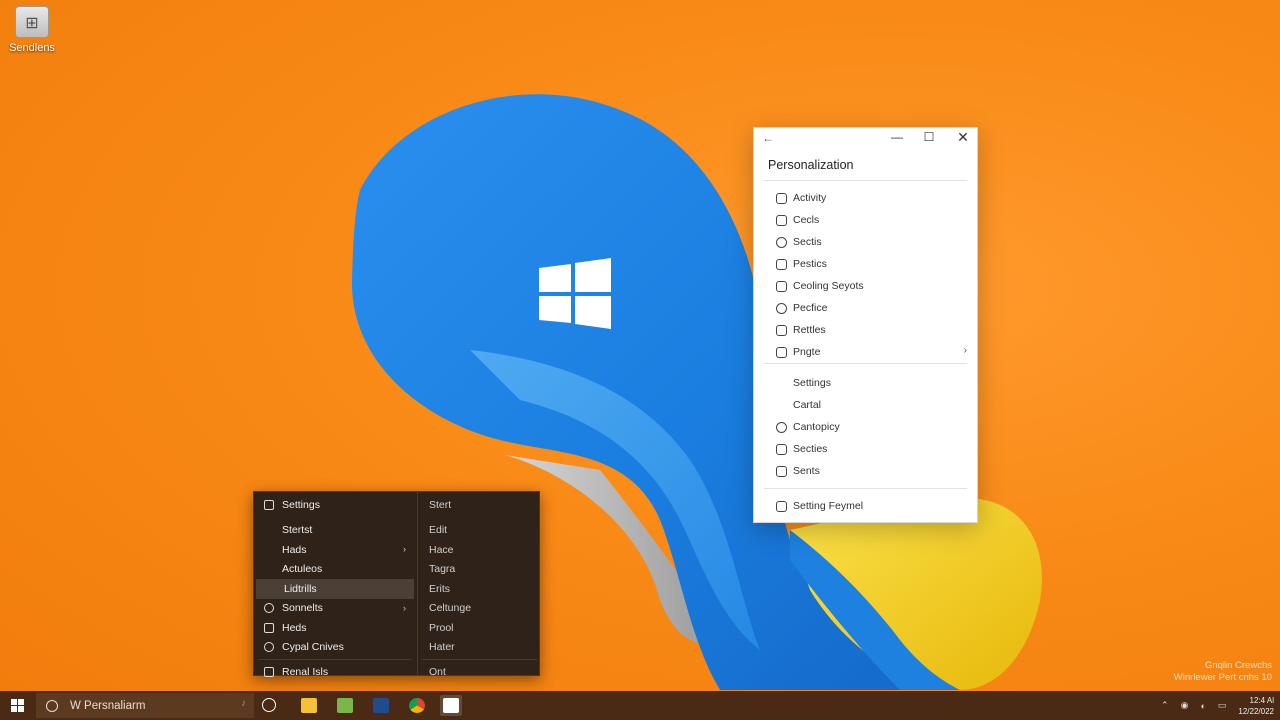  Describe the element at coordinates (479, 570) in the screenshot. I see `context-menu-item: Tagra` at that location.